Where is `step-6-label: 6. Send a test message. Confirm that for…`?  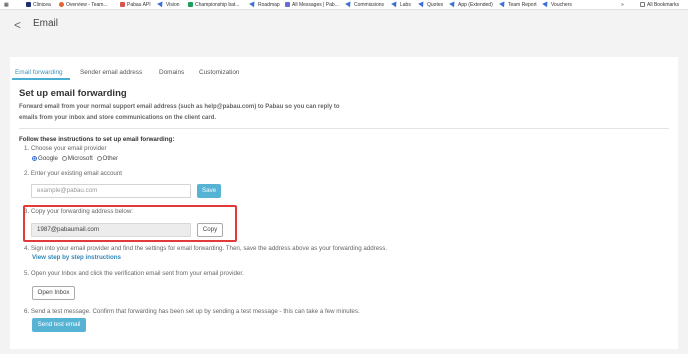
step-6-label: 6. Send a test message. Confirm that for… is located at coordinates (192, 311).